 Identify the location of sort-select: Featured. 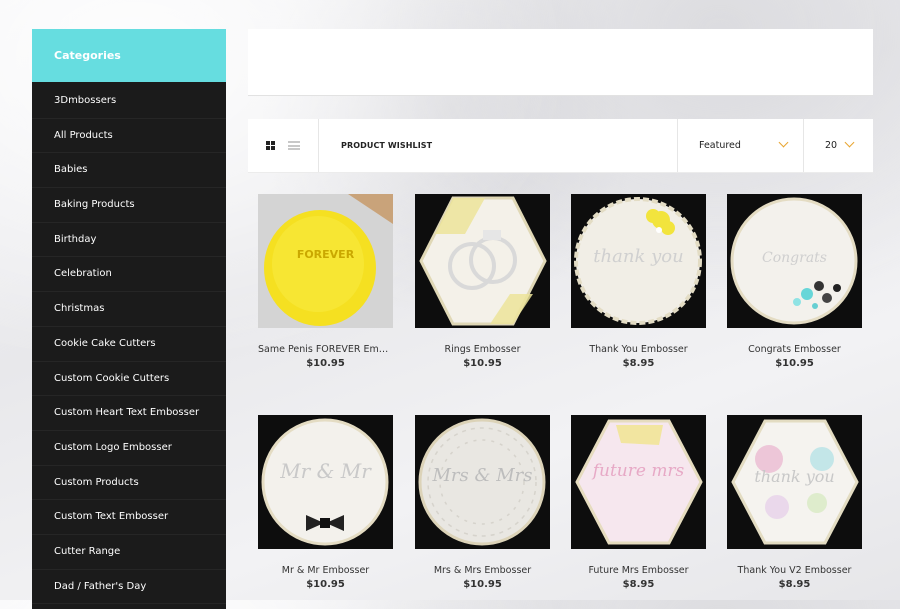
(720, 145).